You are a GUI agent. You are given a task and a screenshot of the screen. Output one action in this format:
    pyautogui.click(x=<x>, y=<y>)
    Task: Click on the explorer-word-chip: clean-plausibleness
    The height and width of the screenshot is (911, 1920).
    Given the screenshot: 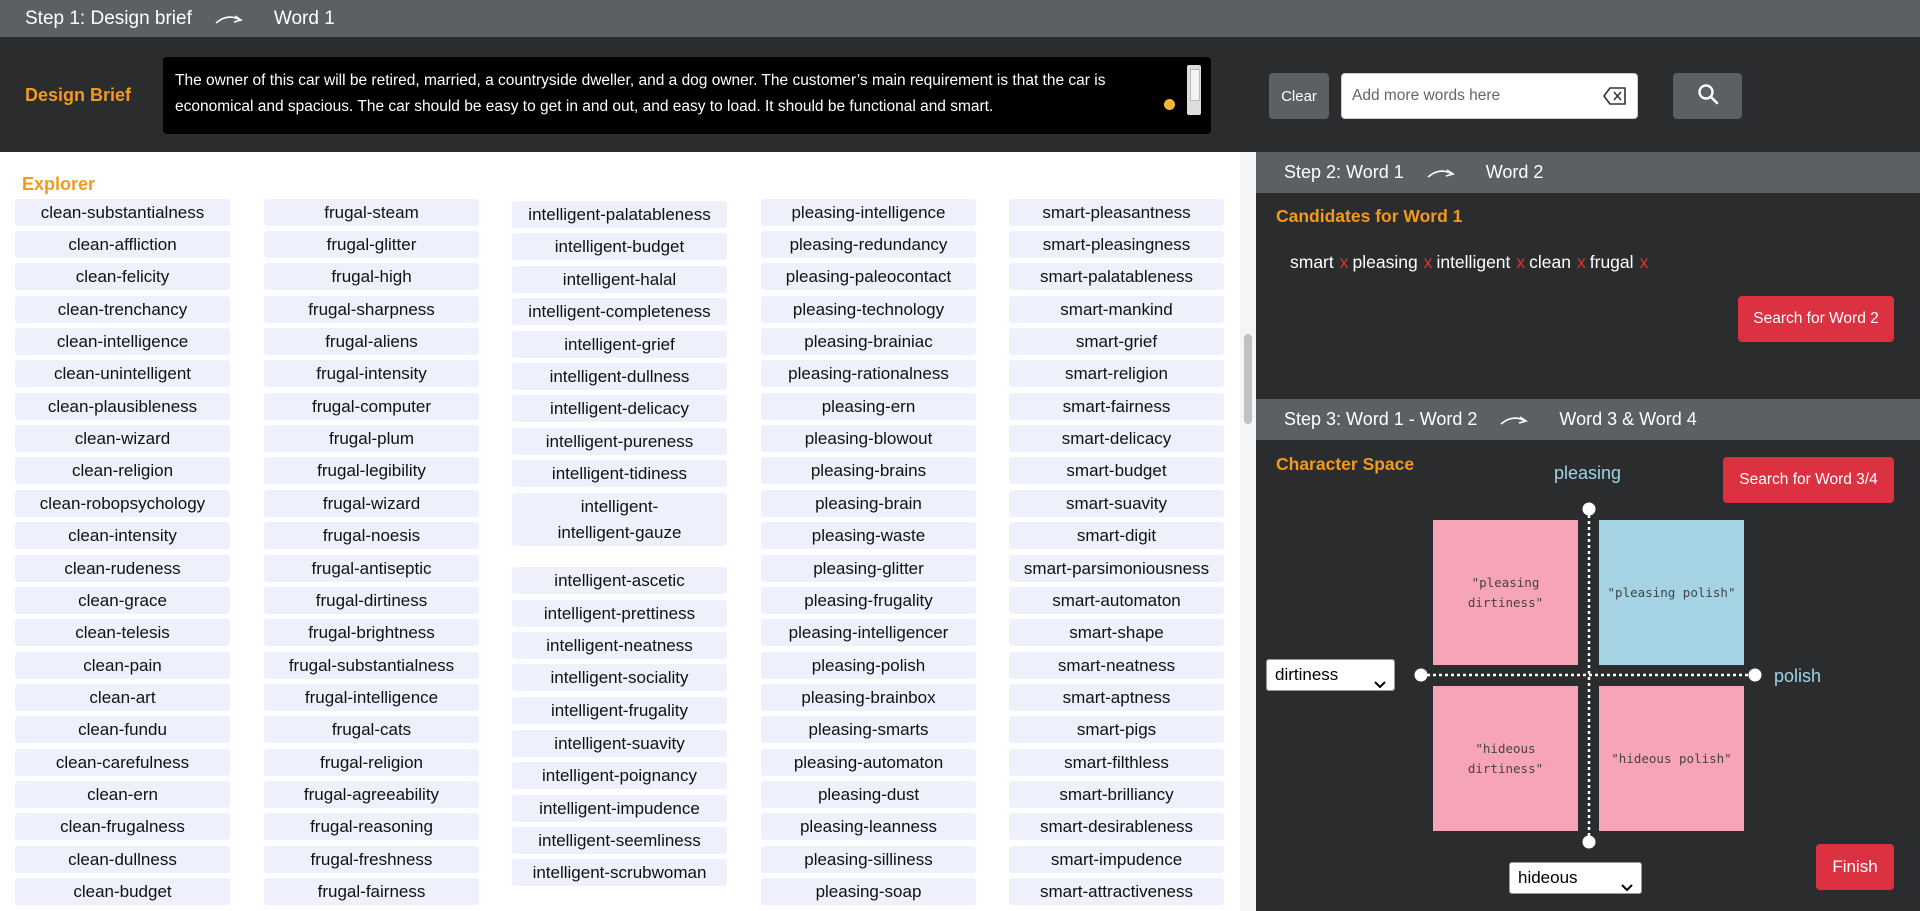 What is the action you would take?
    pyautogui.click(x=122, y=406)
    